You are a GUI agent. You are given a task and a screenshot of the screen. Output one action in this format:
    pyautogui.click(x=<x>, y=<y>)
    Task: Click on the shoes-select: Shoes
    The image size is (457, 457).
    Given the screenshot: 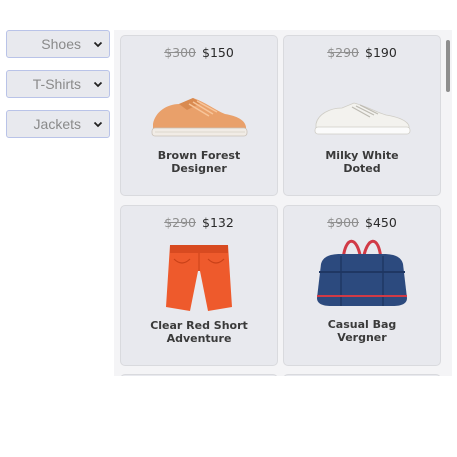 What is the action you would take?
    pyautogui.click(x=58, y=44)
    